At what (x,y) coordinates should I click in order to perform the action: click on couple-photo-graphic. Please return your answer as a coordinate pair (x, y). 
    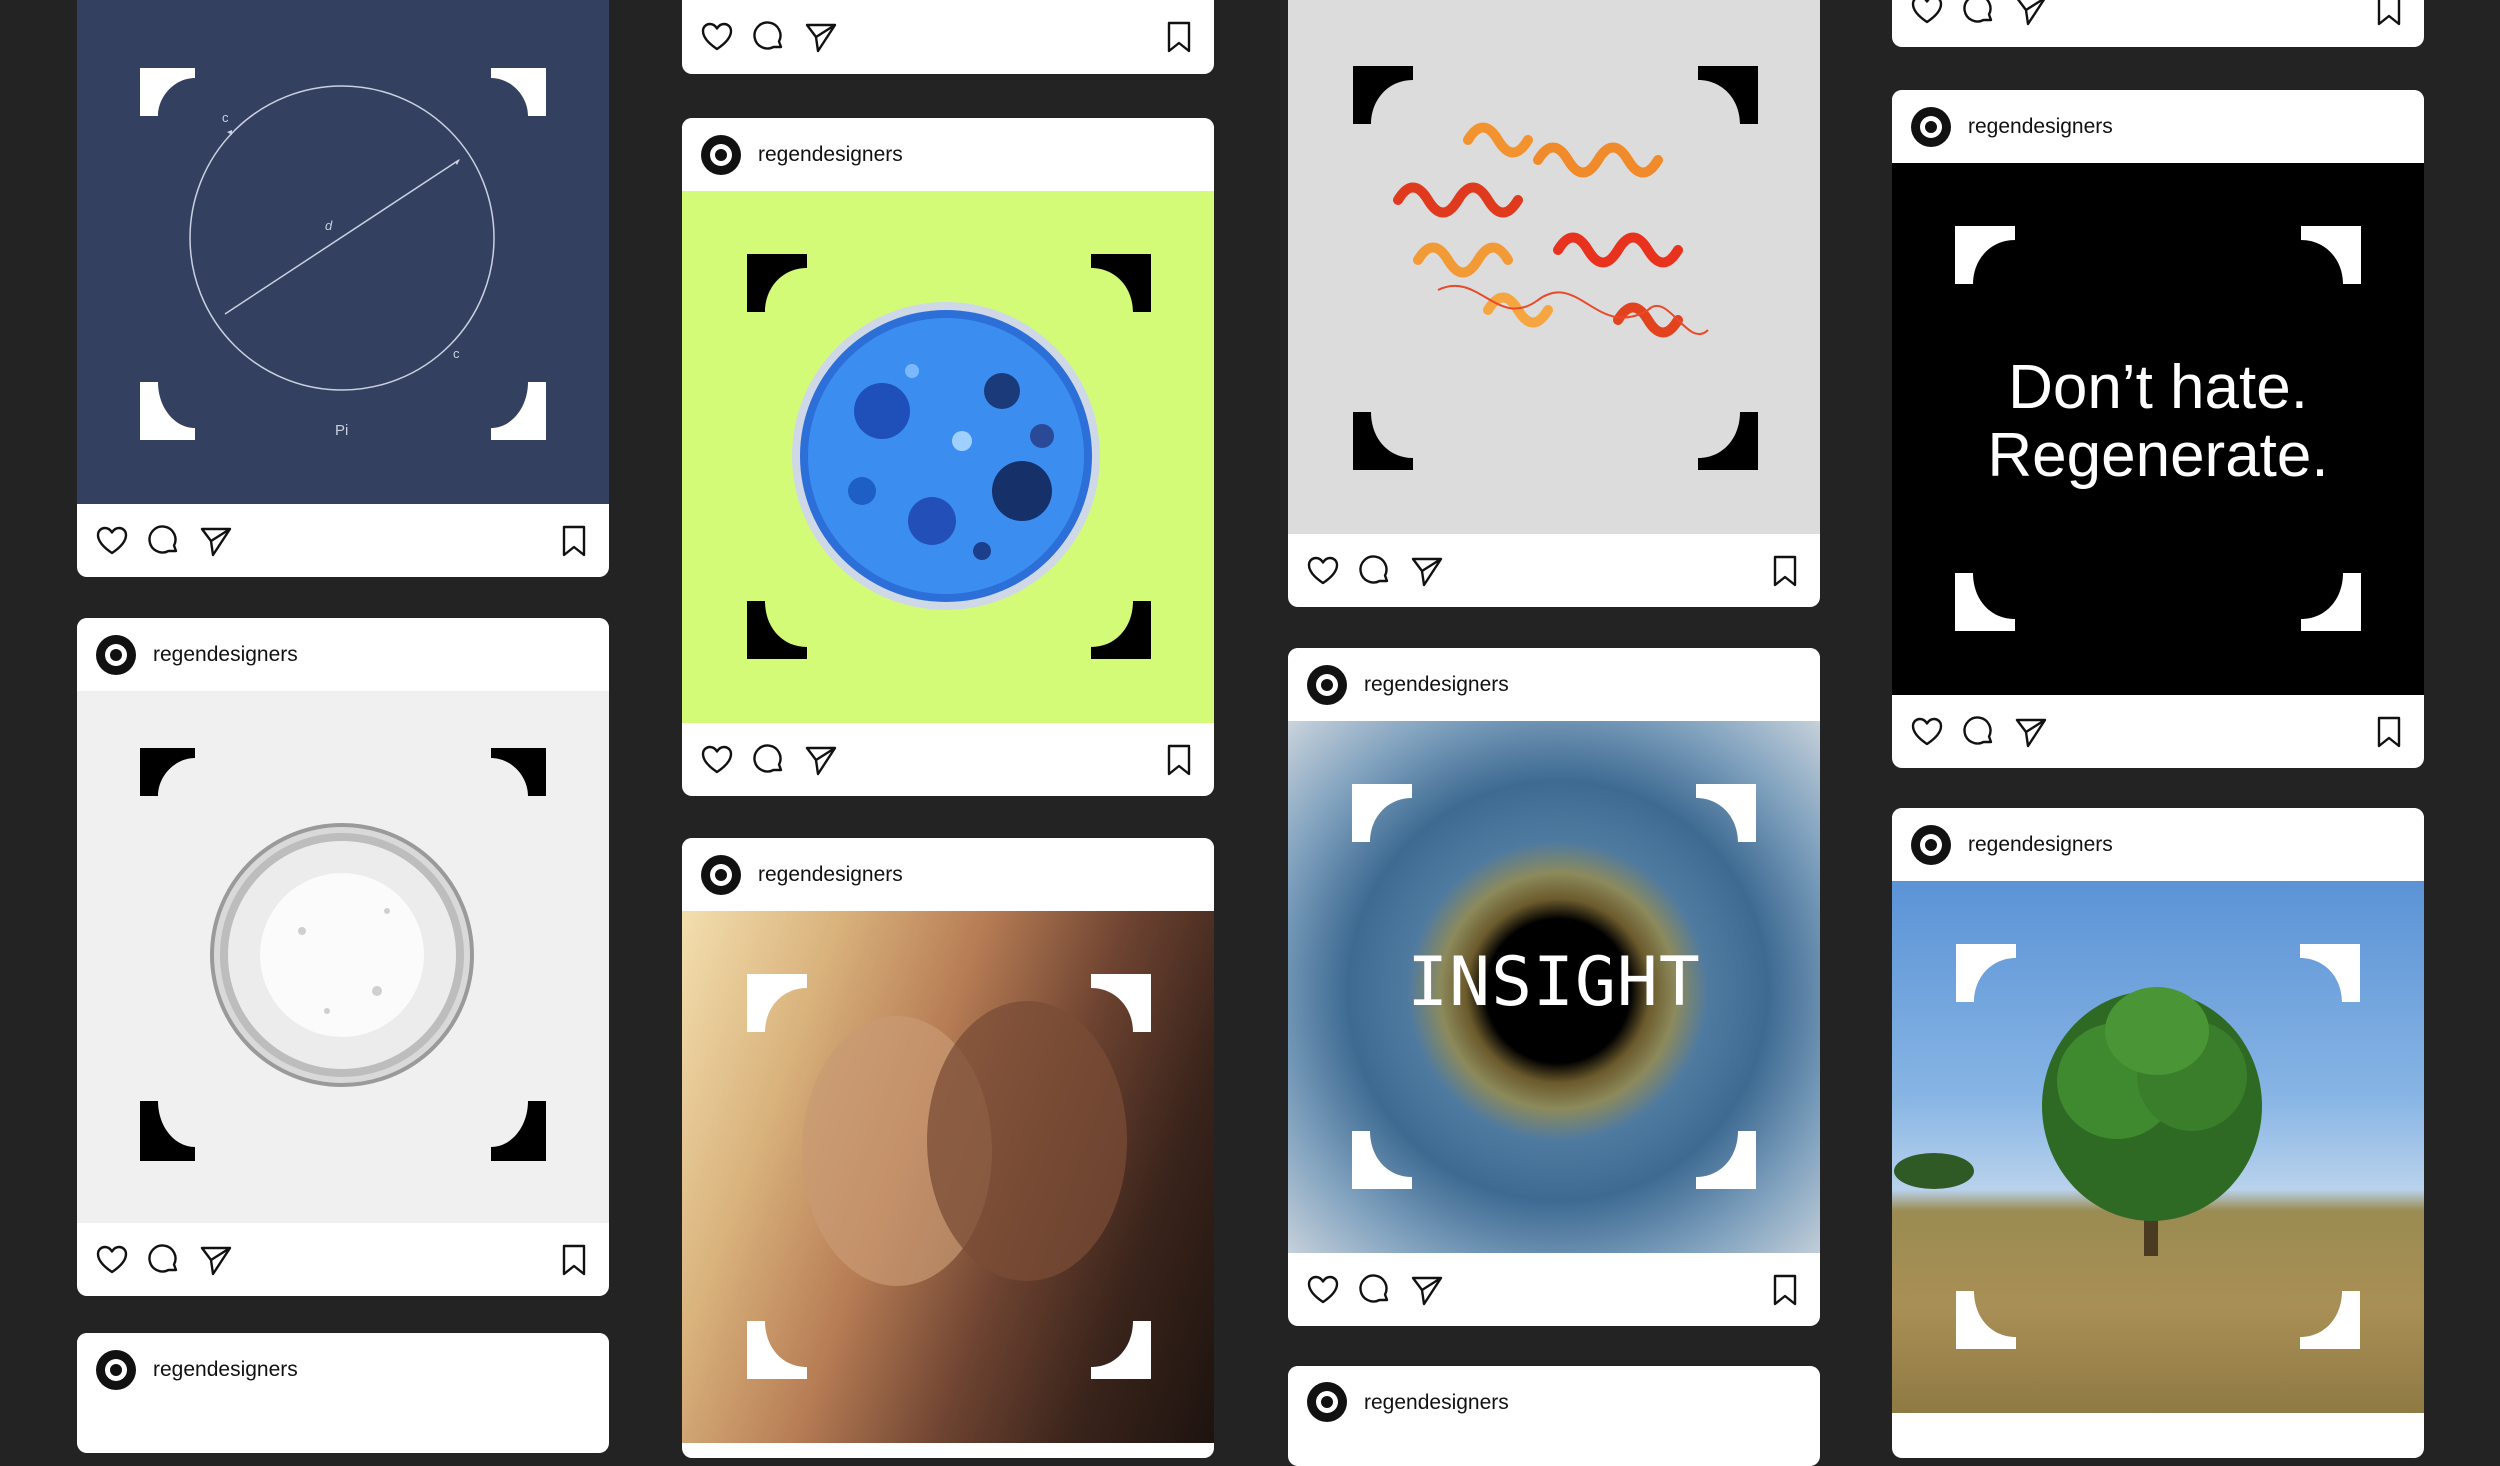
    Looking at the image, I should click on (949, 1176).